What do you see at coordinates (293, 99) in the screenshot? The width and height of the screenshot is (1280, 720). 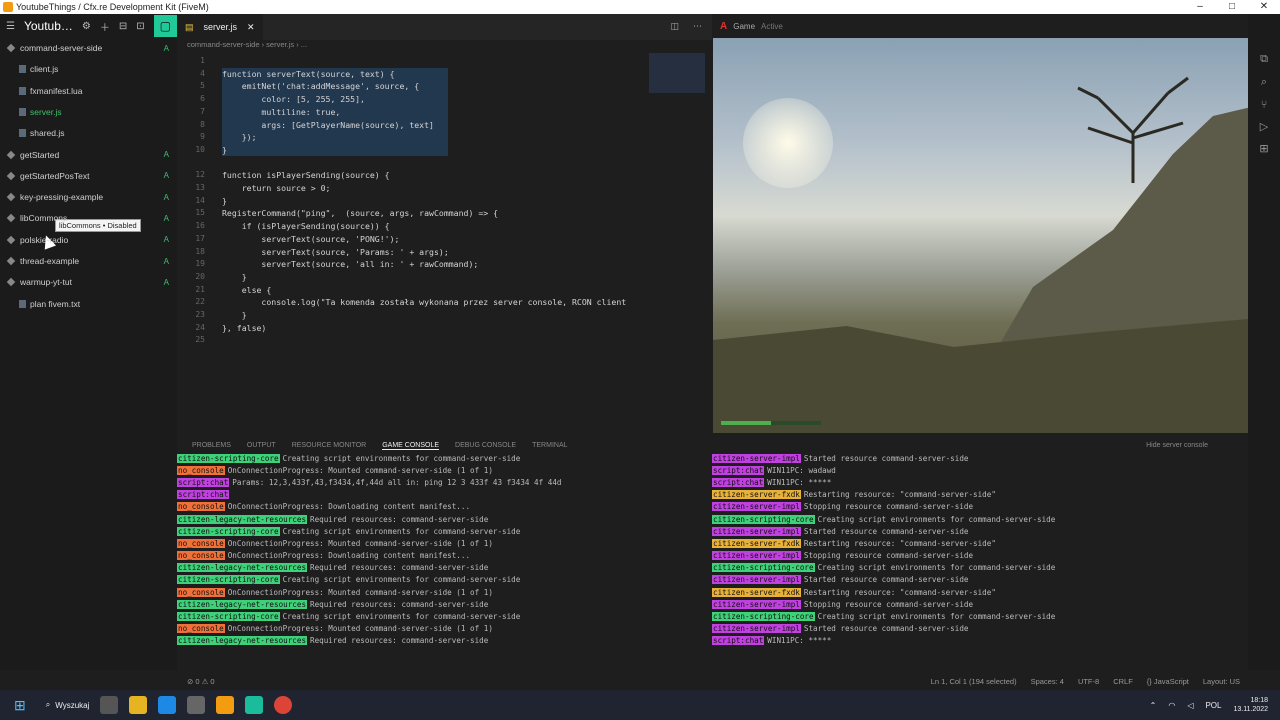 I see `code-line: color: [5, 255, 255],` at bounding box center [293, 99].